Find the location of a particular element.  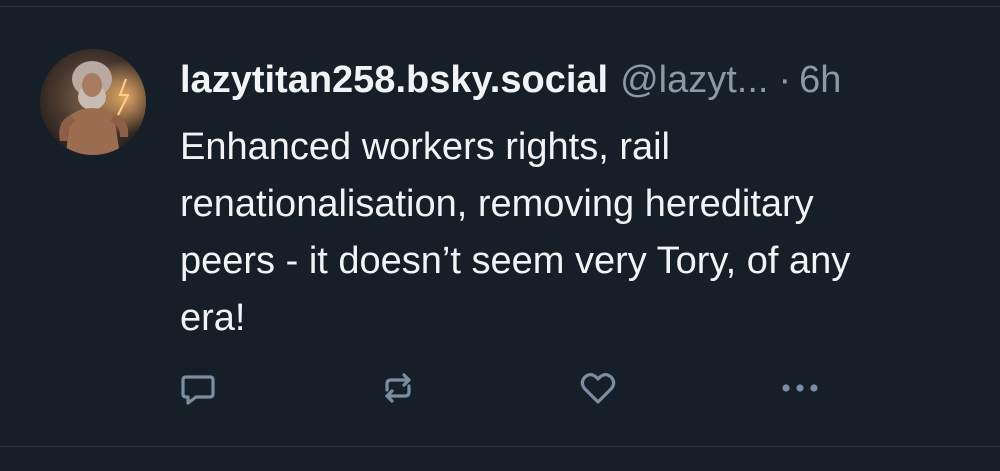

more-dots-icon is located at coordinates (800, 388).